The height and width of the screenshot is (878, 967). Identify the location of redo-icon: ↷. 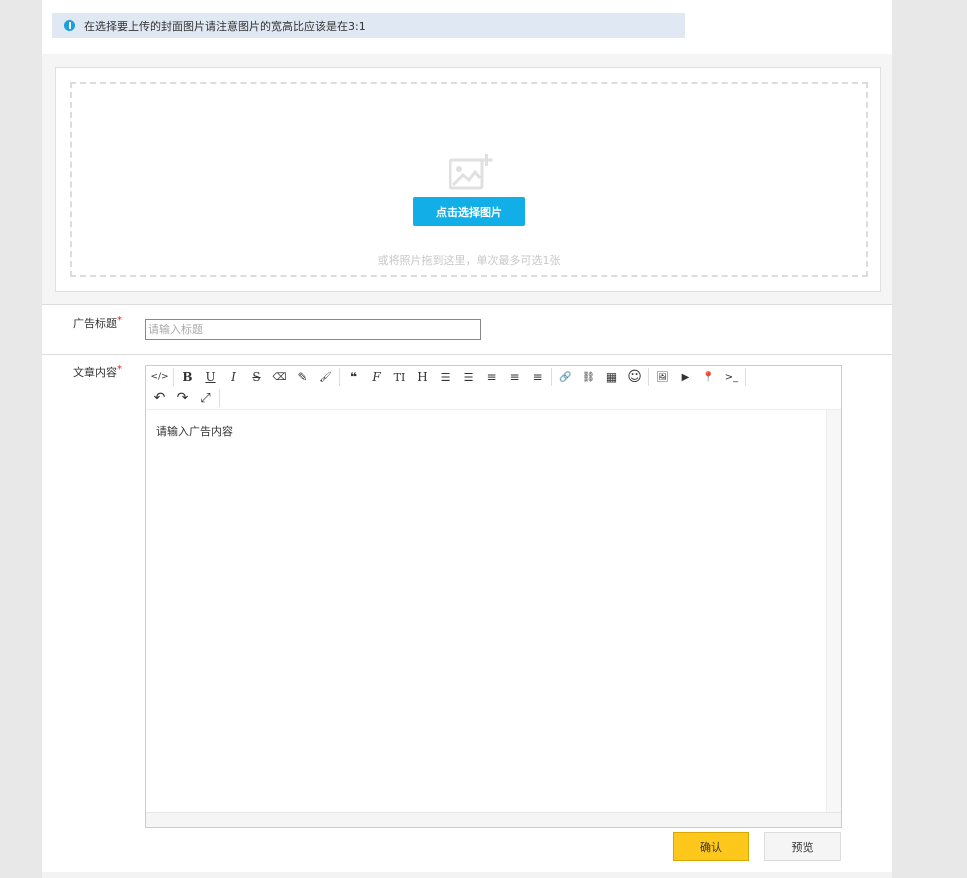
(182, 398).